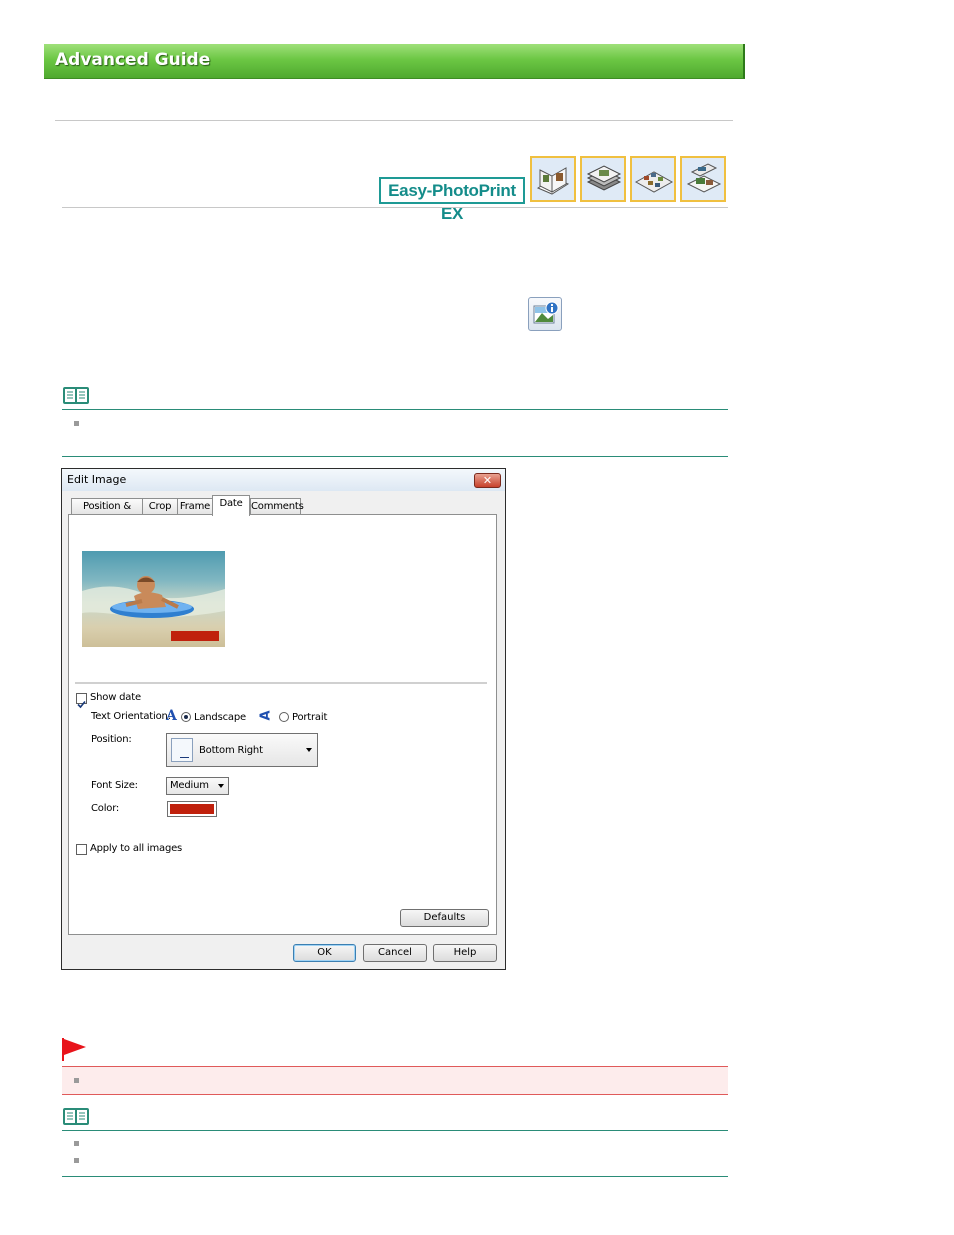 This screenshot has height=1235, width=954. Describe the element at coordinates (603, 179) in the screenshot. I see `calendar-icon` at that location.